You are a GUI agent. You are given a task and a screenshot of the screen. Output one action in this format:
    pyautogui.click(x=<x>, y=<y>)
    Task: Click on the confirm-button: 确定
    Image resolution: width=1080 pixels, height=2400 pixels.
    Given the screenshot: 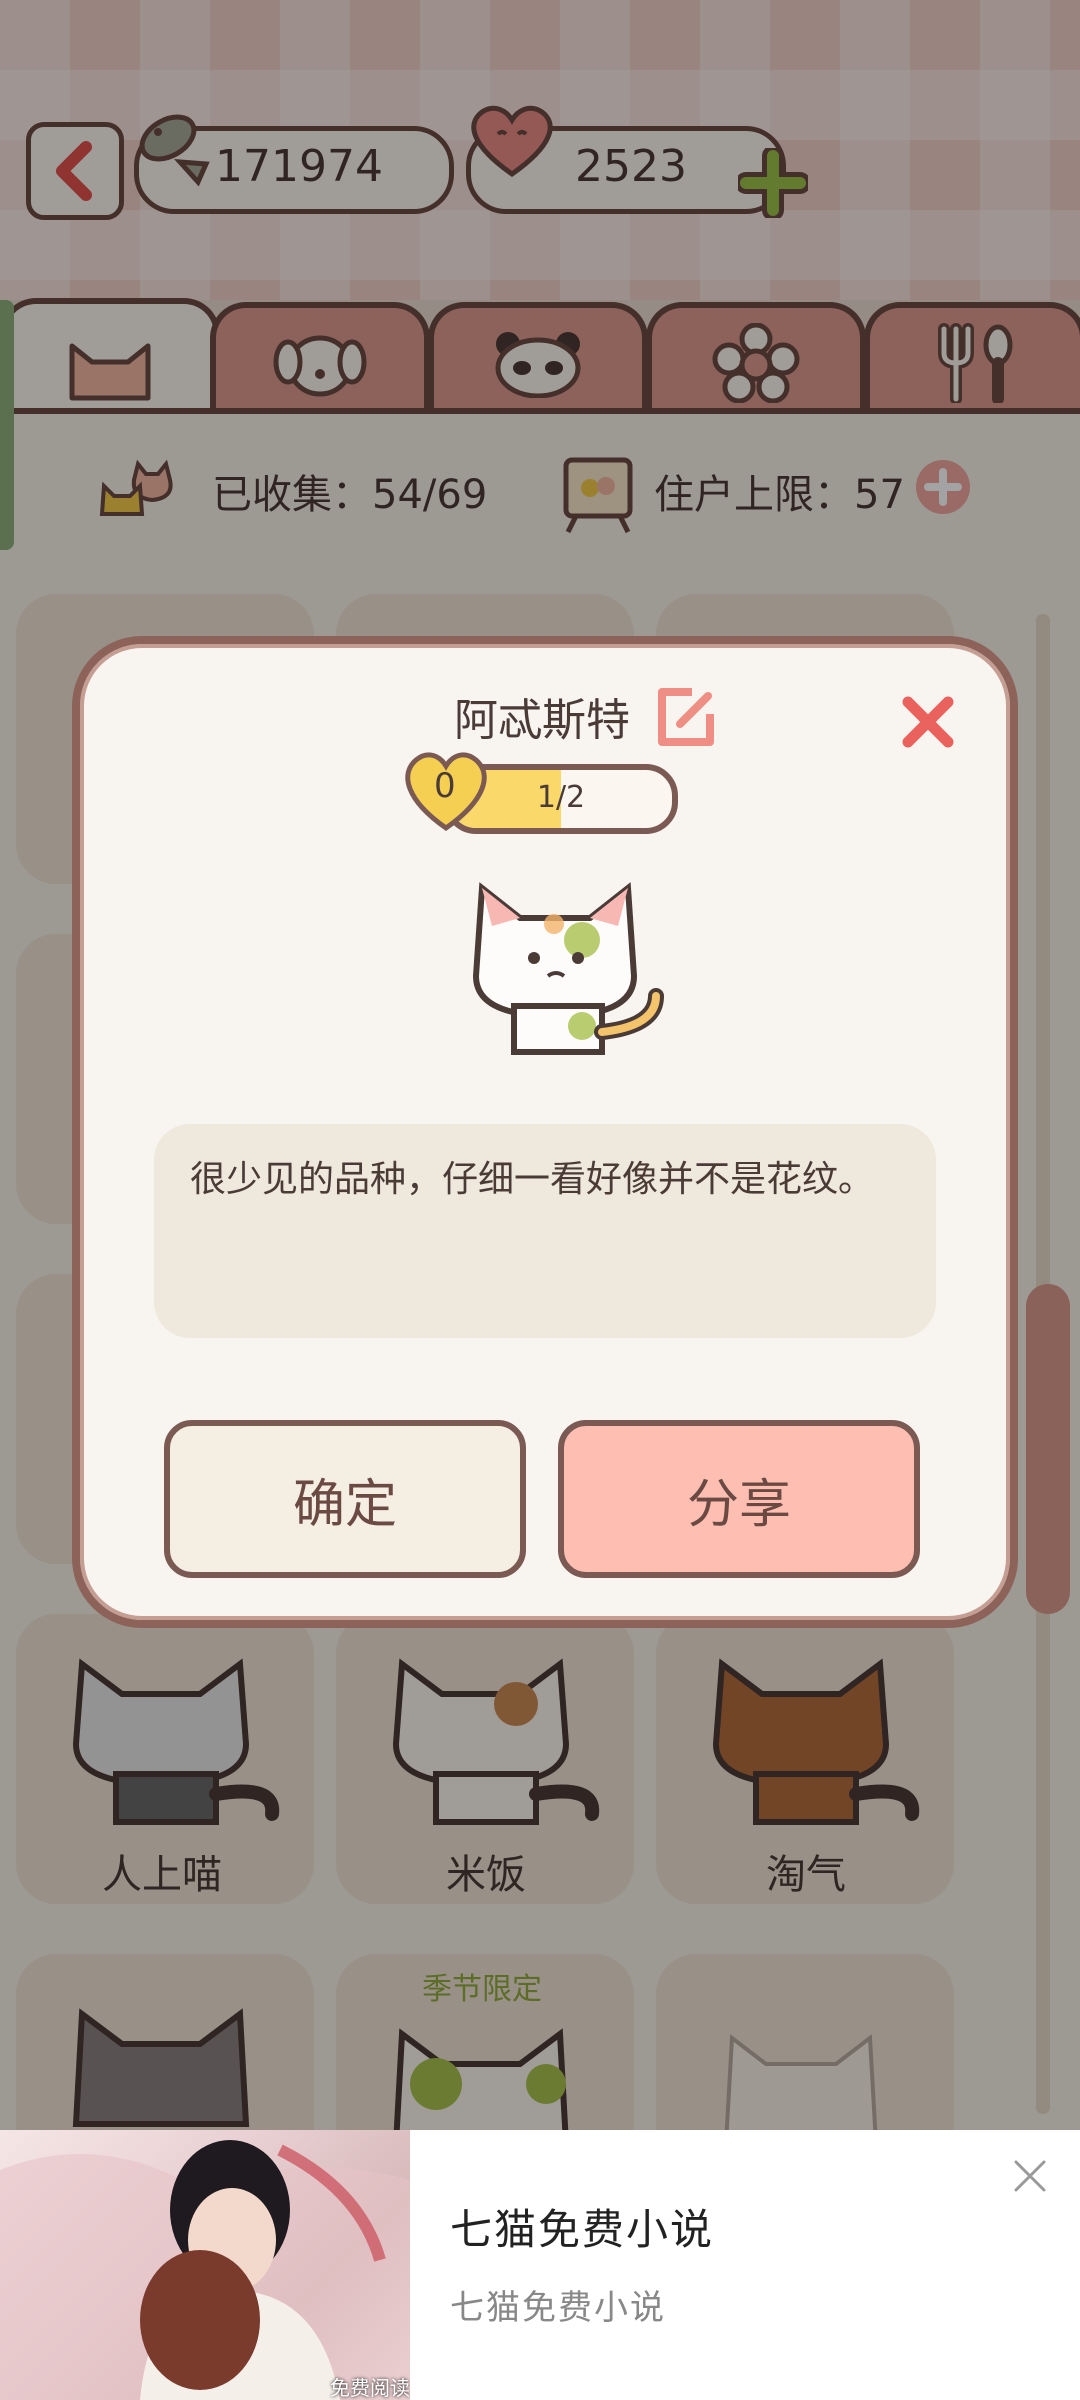 What is the action you would take?
    pyautogui.click(x=345, y=1499)
    